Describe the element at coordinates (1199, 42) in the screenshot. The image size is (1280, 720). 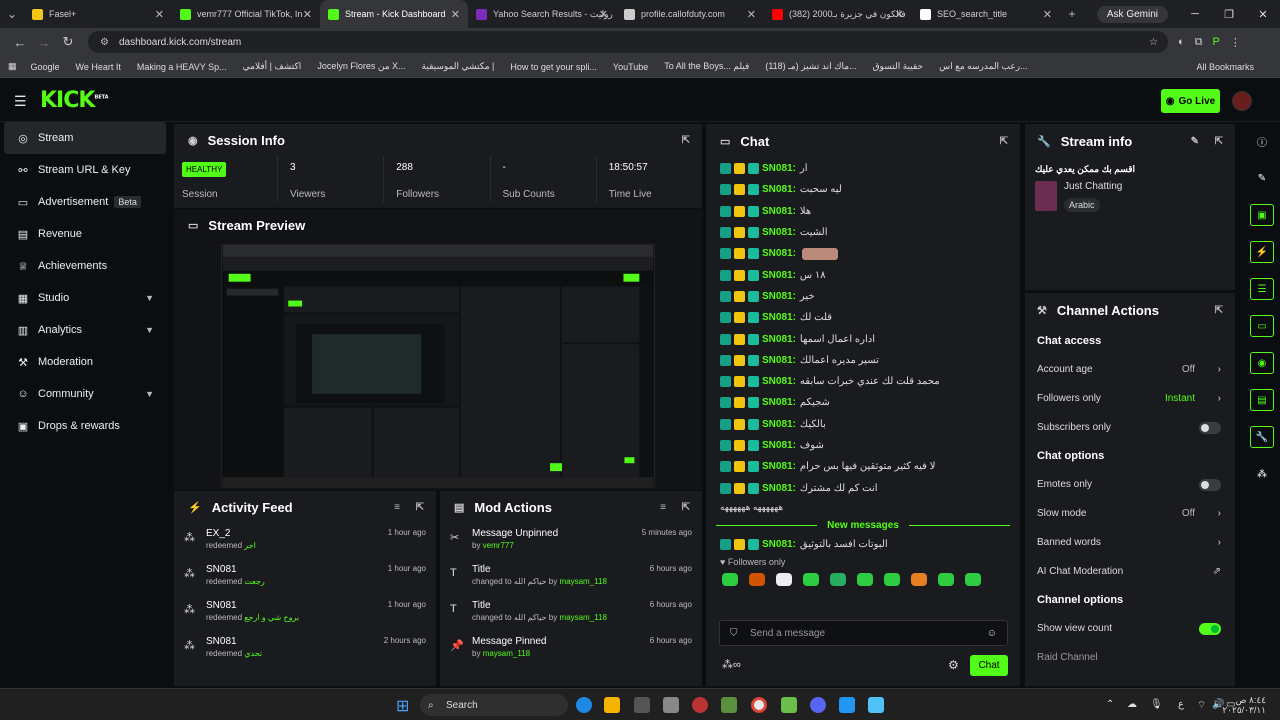
I see `extensions-puzzle-icon: ⧉` at that location.